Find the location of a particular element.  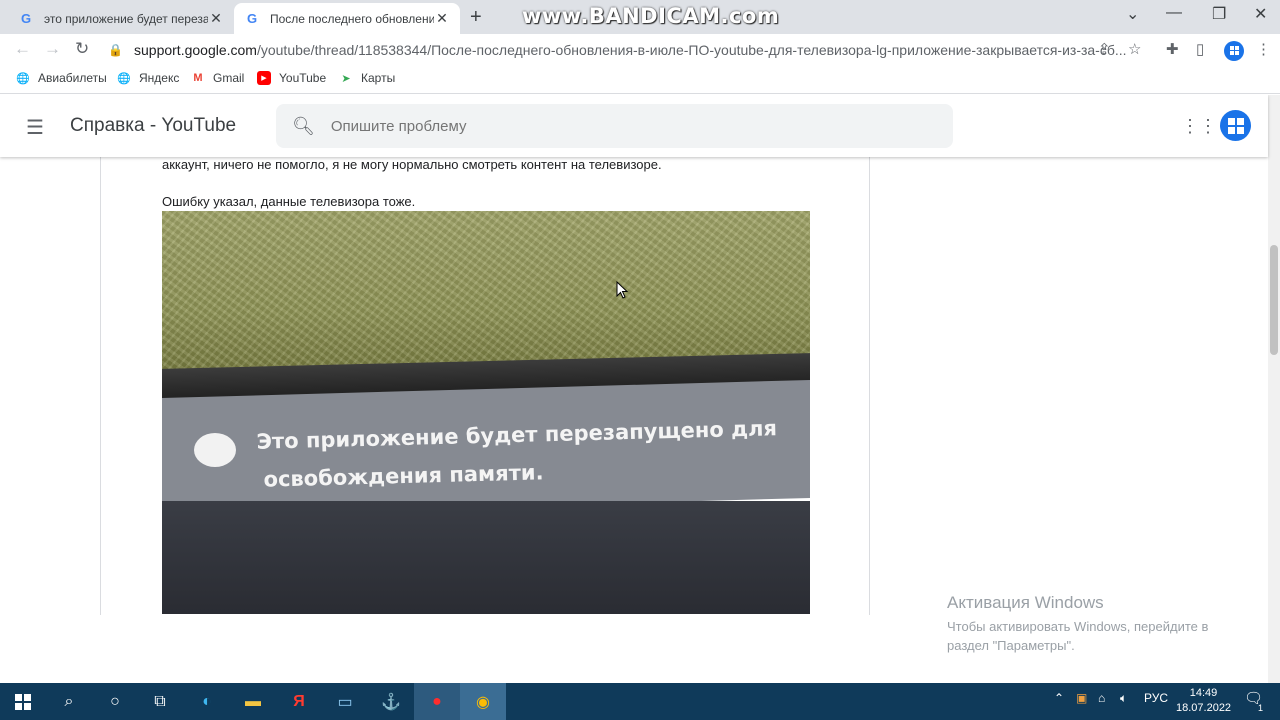

bookmark-label: Яндекс is located at coordinates (159, 78).